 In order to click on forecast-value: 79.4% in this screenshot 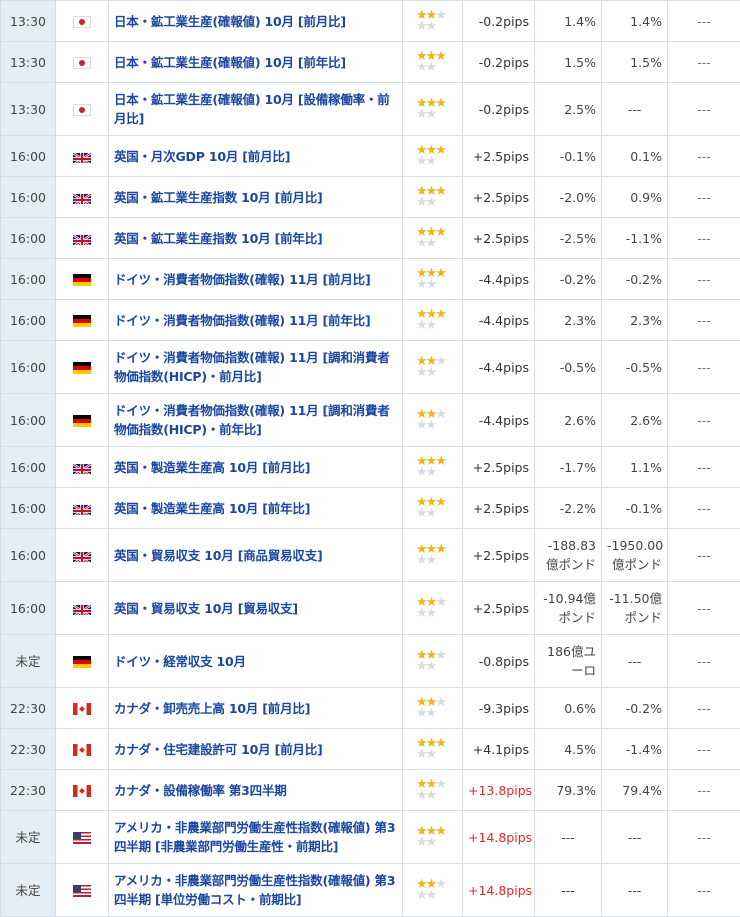, I will do `click(635, 790)`.